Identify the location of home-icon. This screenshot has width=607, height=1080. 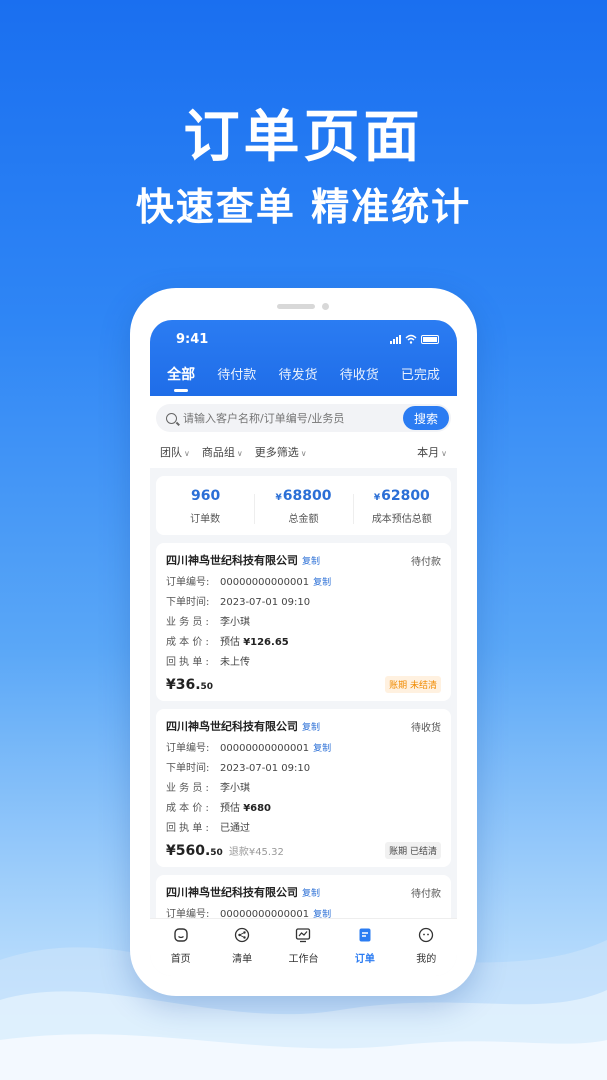
(180, 935).